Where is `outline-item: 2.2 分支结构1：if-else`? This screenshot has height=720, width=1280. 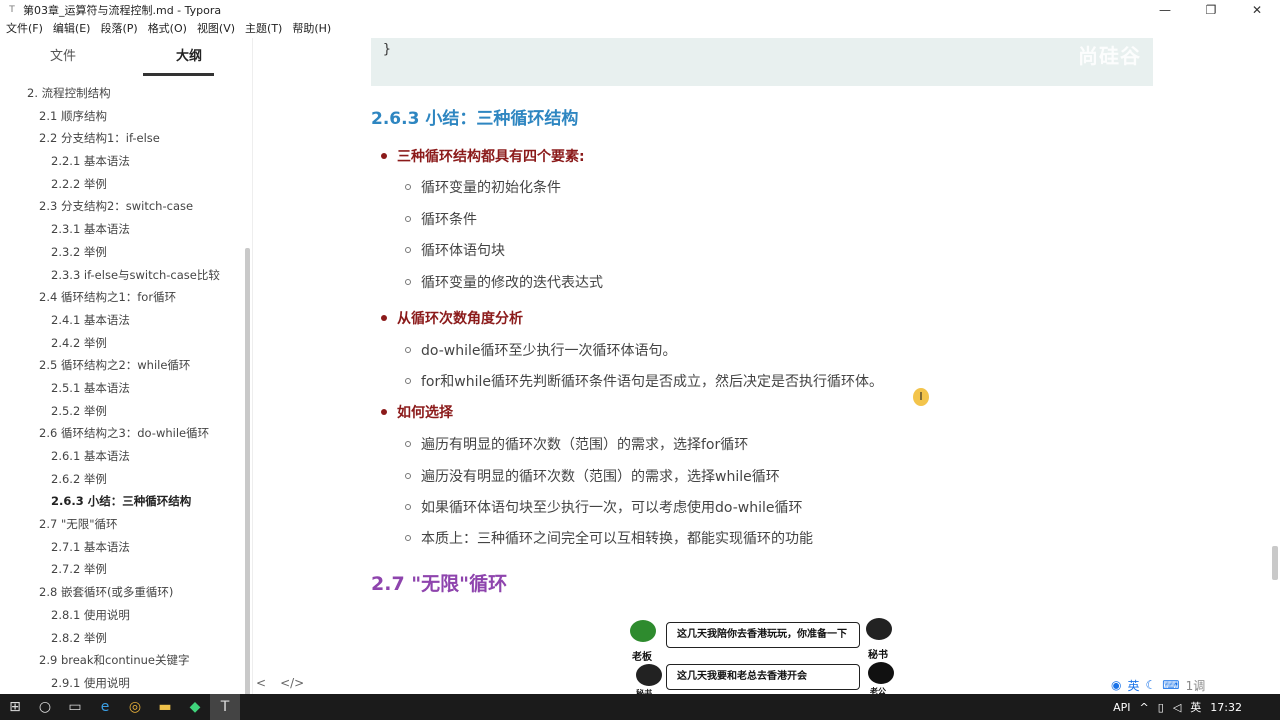 outline-item: 2.2 分支结构1：if-else is located at coordinates (122, 138).